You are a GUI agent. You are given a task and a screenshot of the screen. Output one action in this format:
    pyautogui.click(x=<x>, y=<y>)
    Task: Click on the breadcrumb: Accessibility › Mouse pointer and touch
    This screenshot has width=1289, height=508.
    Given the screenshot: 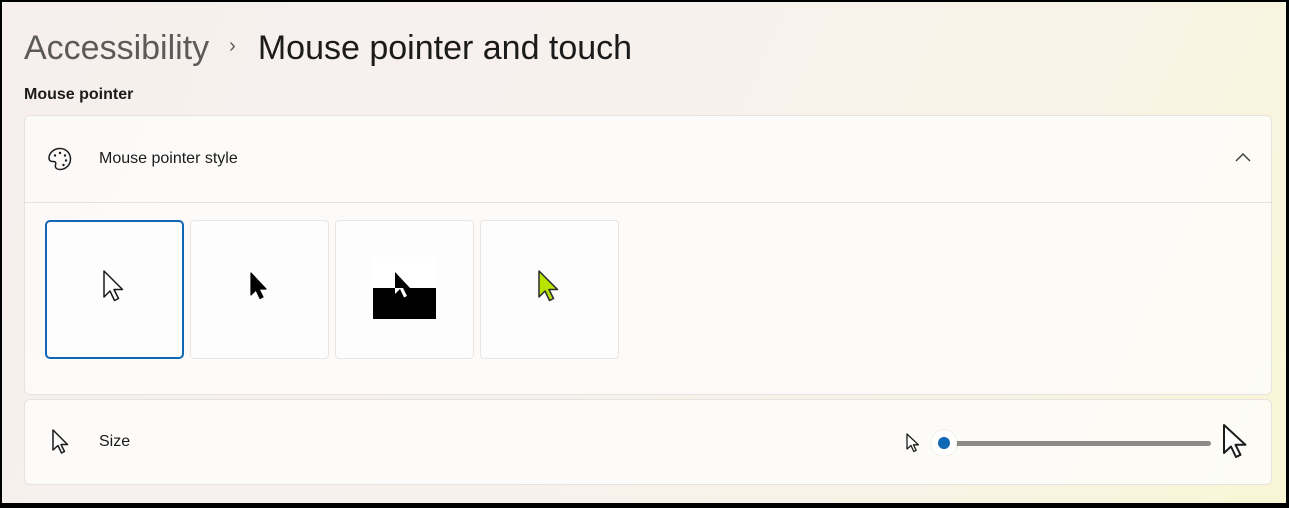 What is the action you would take?
    pyautogui.click(x=328, y=48)
    